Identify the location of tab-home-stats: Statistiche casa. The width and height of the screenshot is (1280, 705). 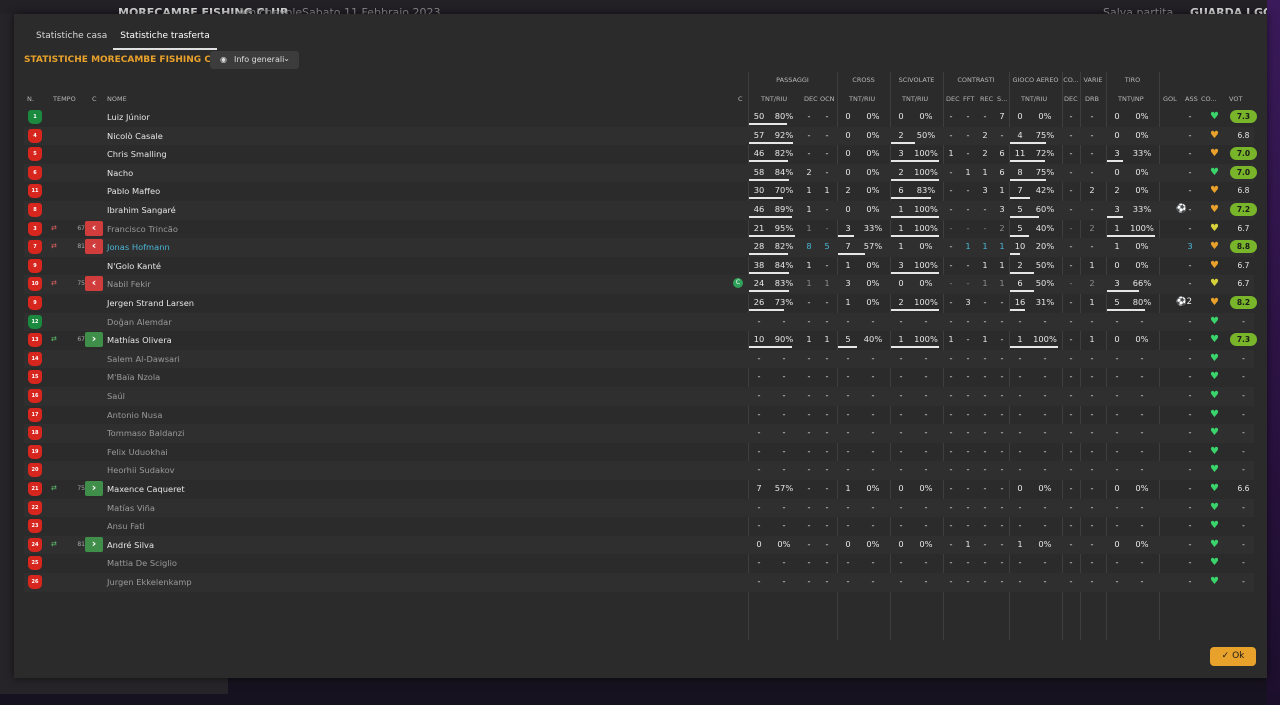
(71, 36).